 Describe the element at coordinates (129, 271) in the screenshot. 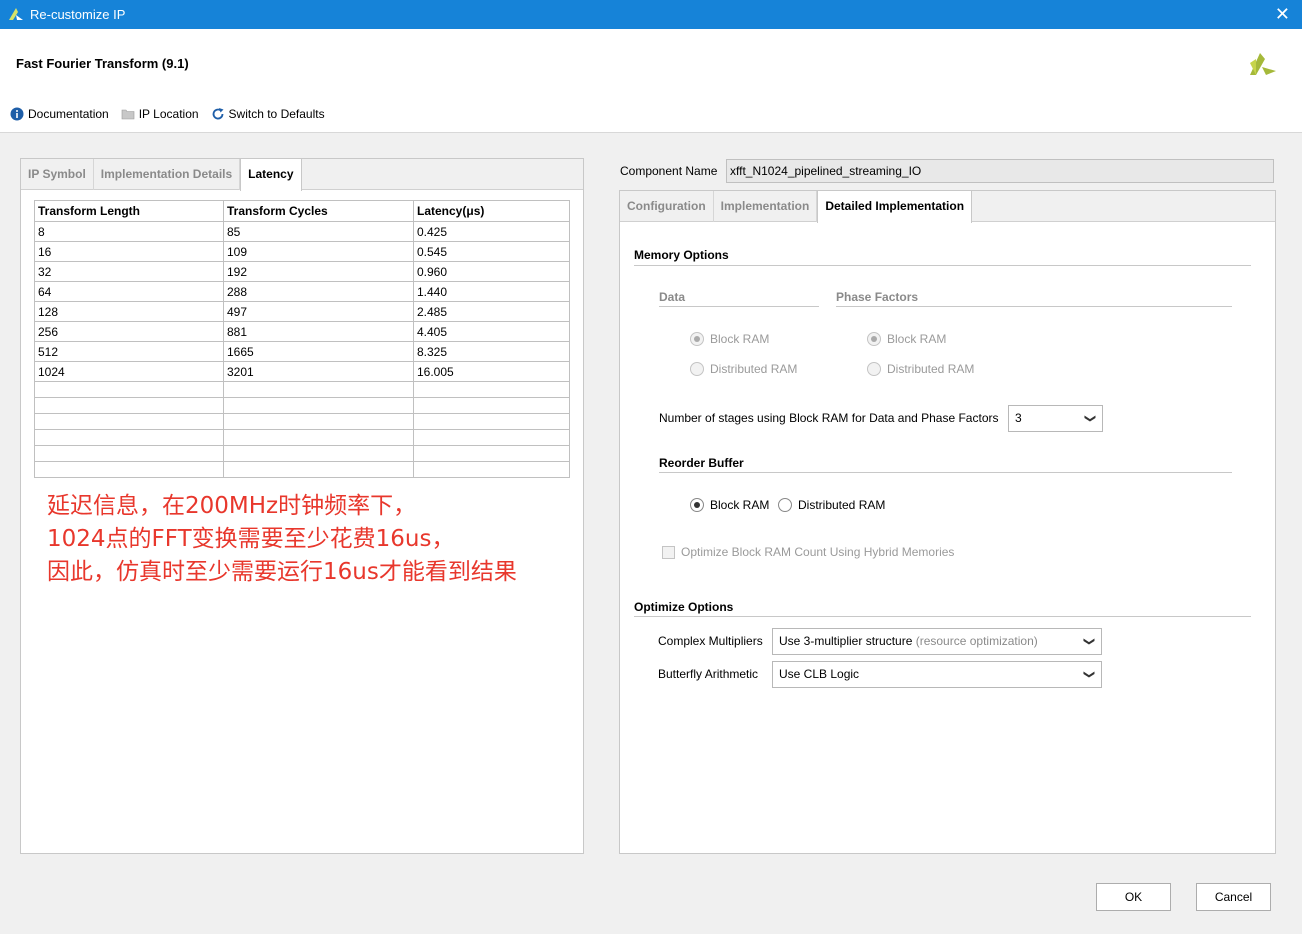

I see `table-cell: 32` at that location.